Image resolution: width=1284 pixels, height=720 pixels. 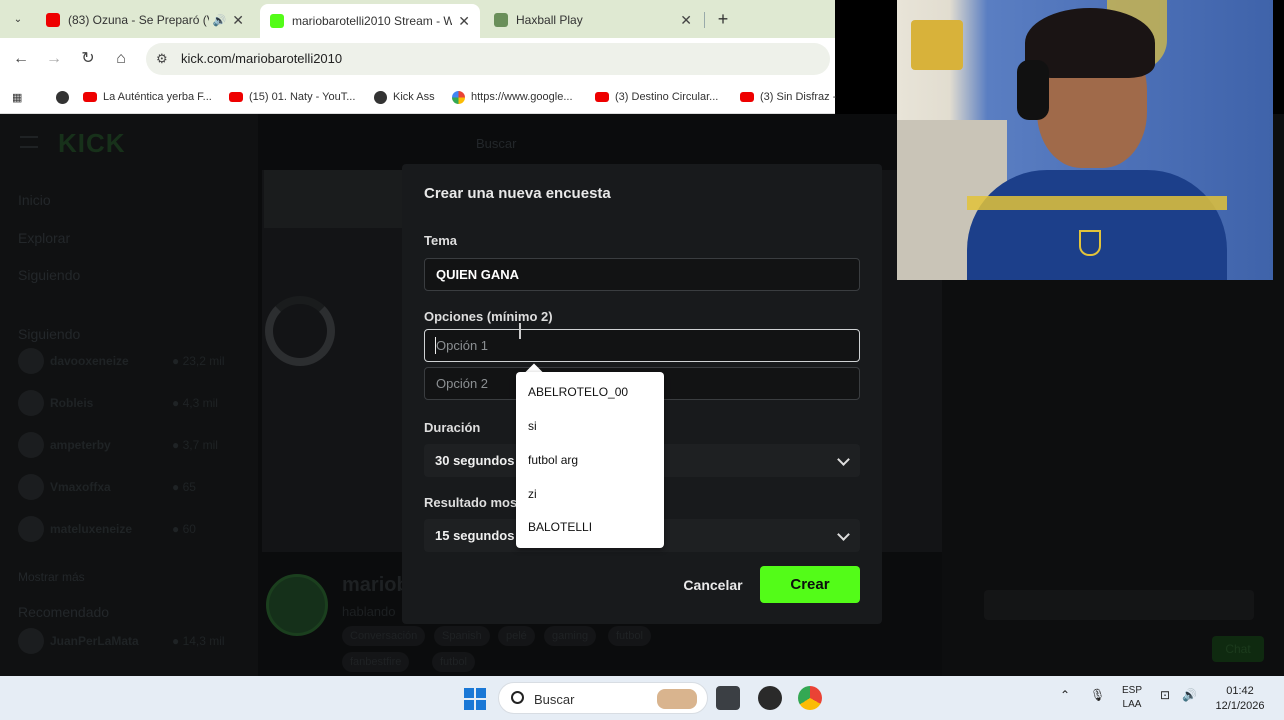 What do you see at coordinates (91, 529) in the screenshot?
I see `following-name: mateluxeneize` at bounding box center [91, 529].